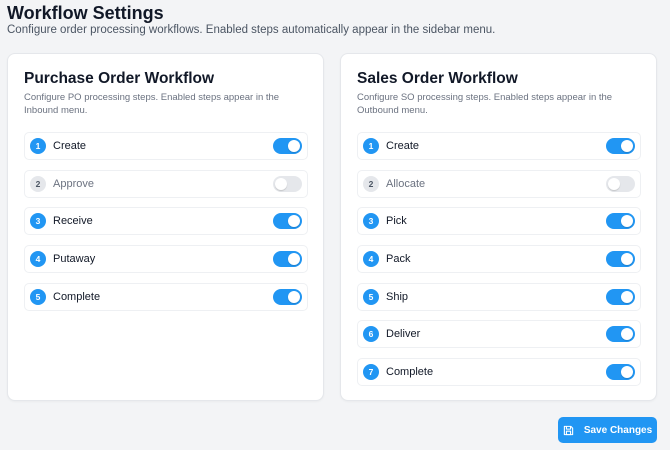 Image resolution: width=670 pixels, height=450 pixels. Describe the element at coordinates (85, 13) in the screenshot. I see `page-title: Workflow Settings` at that location.